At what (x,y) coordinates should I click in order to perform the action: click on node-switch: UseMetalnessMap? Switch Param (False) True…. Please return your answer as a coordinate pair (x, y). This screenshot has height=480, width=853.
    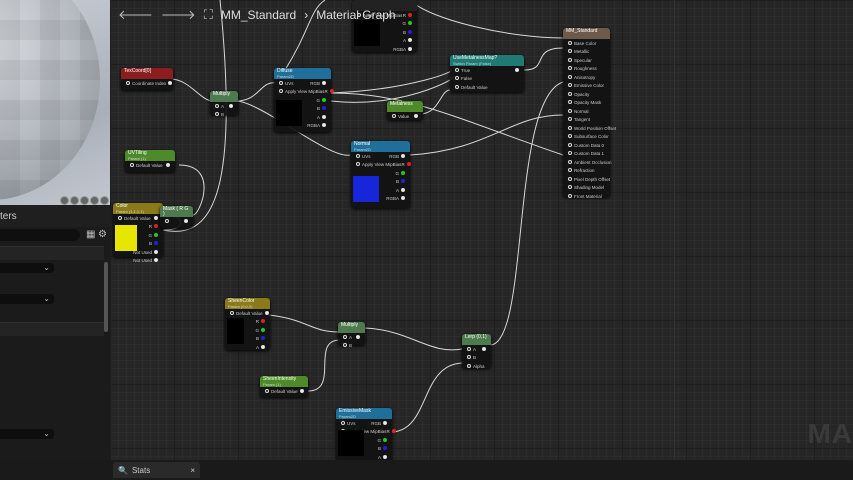
    Looking at the image, I should click on (487, 73).